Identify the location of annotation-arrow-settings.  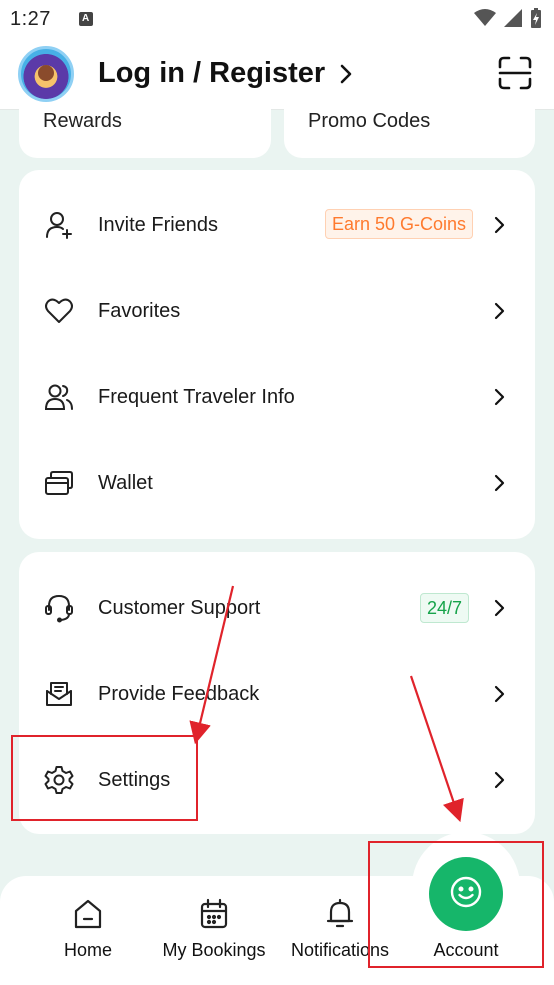
(212, 665).